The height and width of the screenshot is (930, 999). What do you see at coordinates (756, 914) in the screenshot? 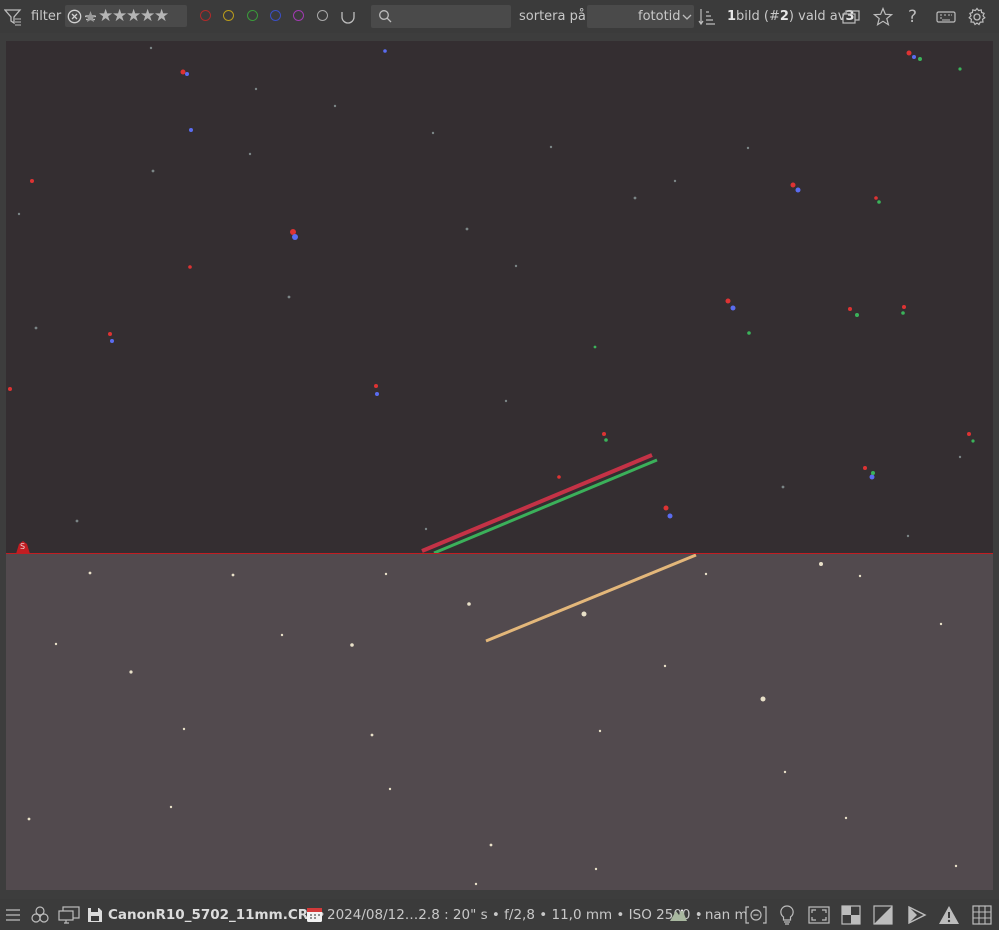
I see `exposure-compensation-icon` at bounding box center [756, 914].